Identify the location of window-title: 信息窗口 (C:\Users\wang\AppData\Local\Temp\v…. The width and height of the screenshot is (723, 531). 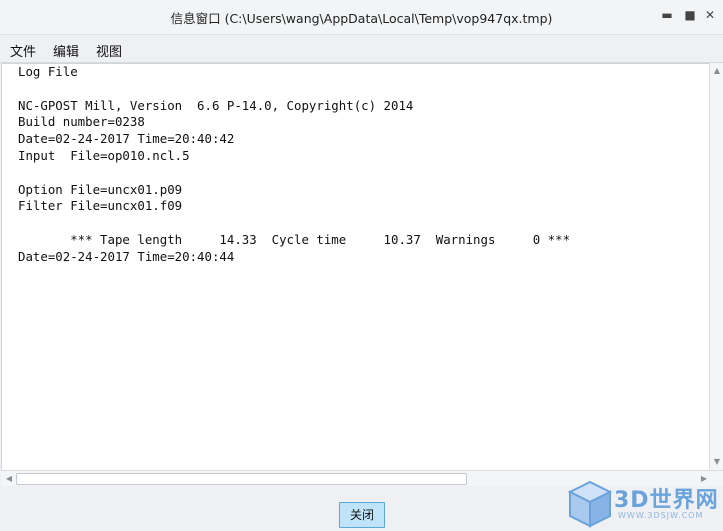
(361, 18).